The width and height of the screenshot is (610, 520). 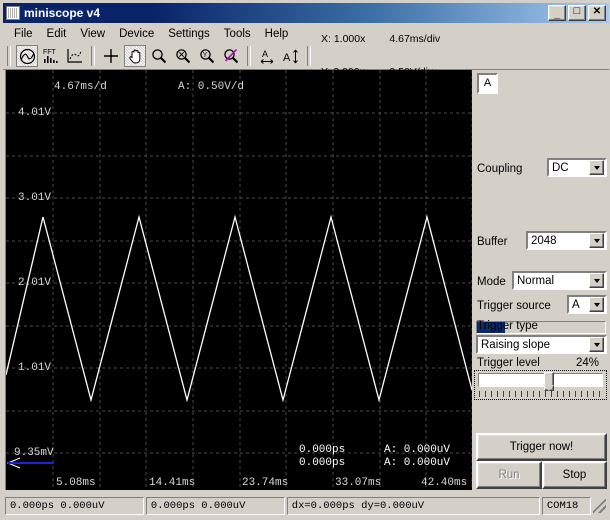 What do you see at coordinates (358, 483) in the screenshot?
I see `x-label-3: 33.07ms` at bounding box center [358, 483].